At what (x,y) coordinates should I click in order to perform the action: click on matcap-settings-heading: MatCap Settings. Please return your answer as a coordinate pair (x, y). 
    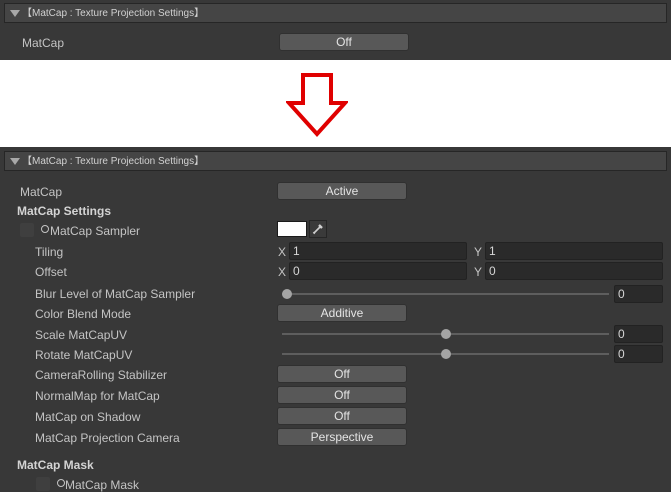
    Looking at the image, I should click on (64, 211).